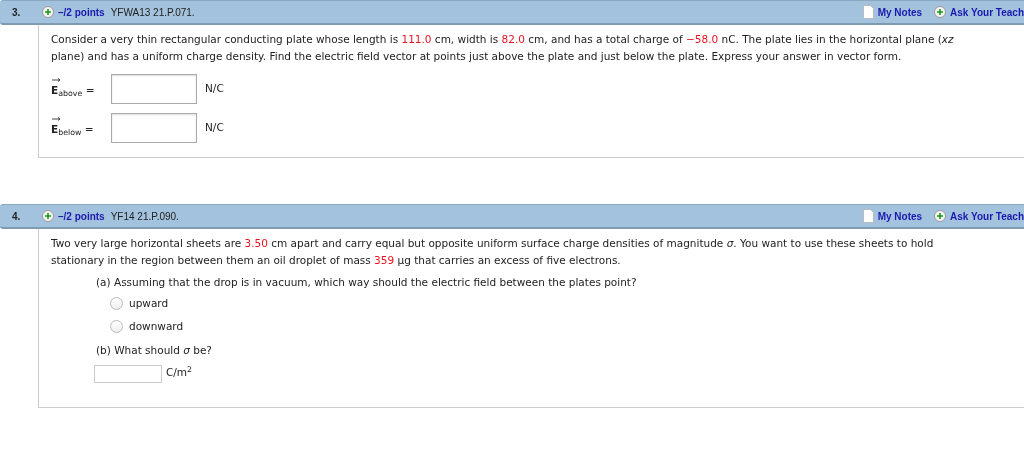  What do you see at coordinates (154, 350) in the screenshot?
I see `part-prompt: (b) What should σ be?` at bounding box center [154, 350].